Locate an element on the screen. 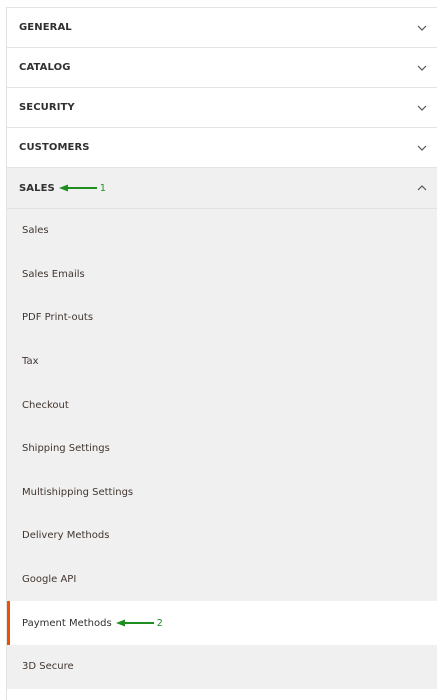 This screenshot has height=700, width=437. annotation-number: 1 is located at coordinates (102, 188).